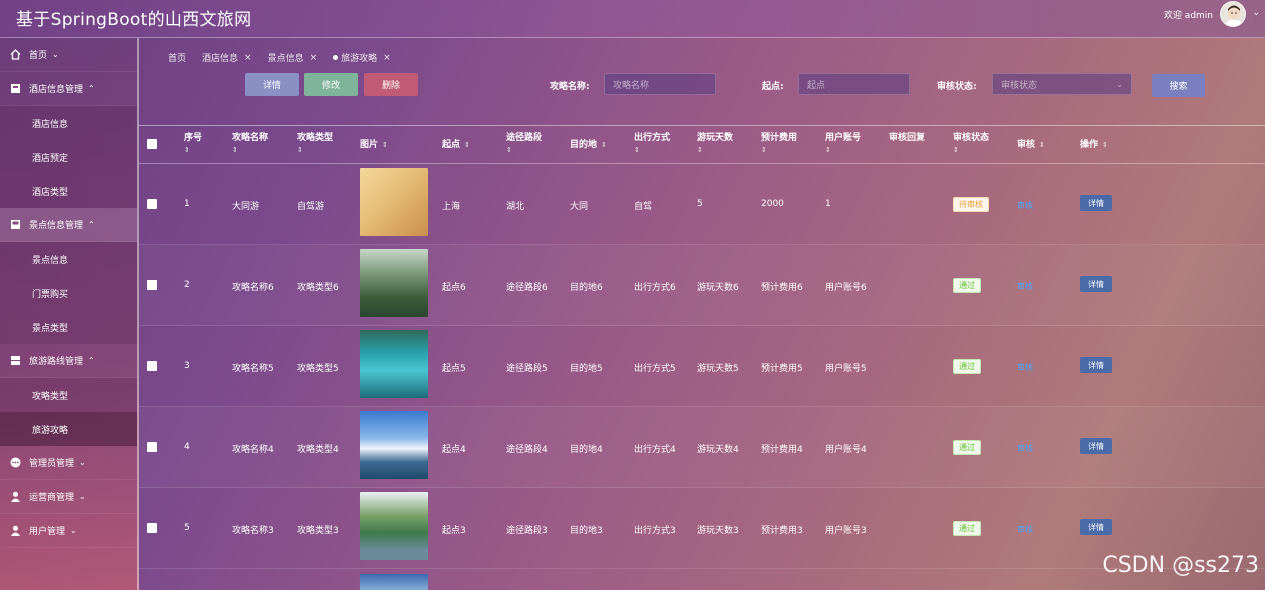 This screenshot has width=1265, height=590. I want to click on cell-start: 上海, so click(451, 207).